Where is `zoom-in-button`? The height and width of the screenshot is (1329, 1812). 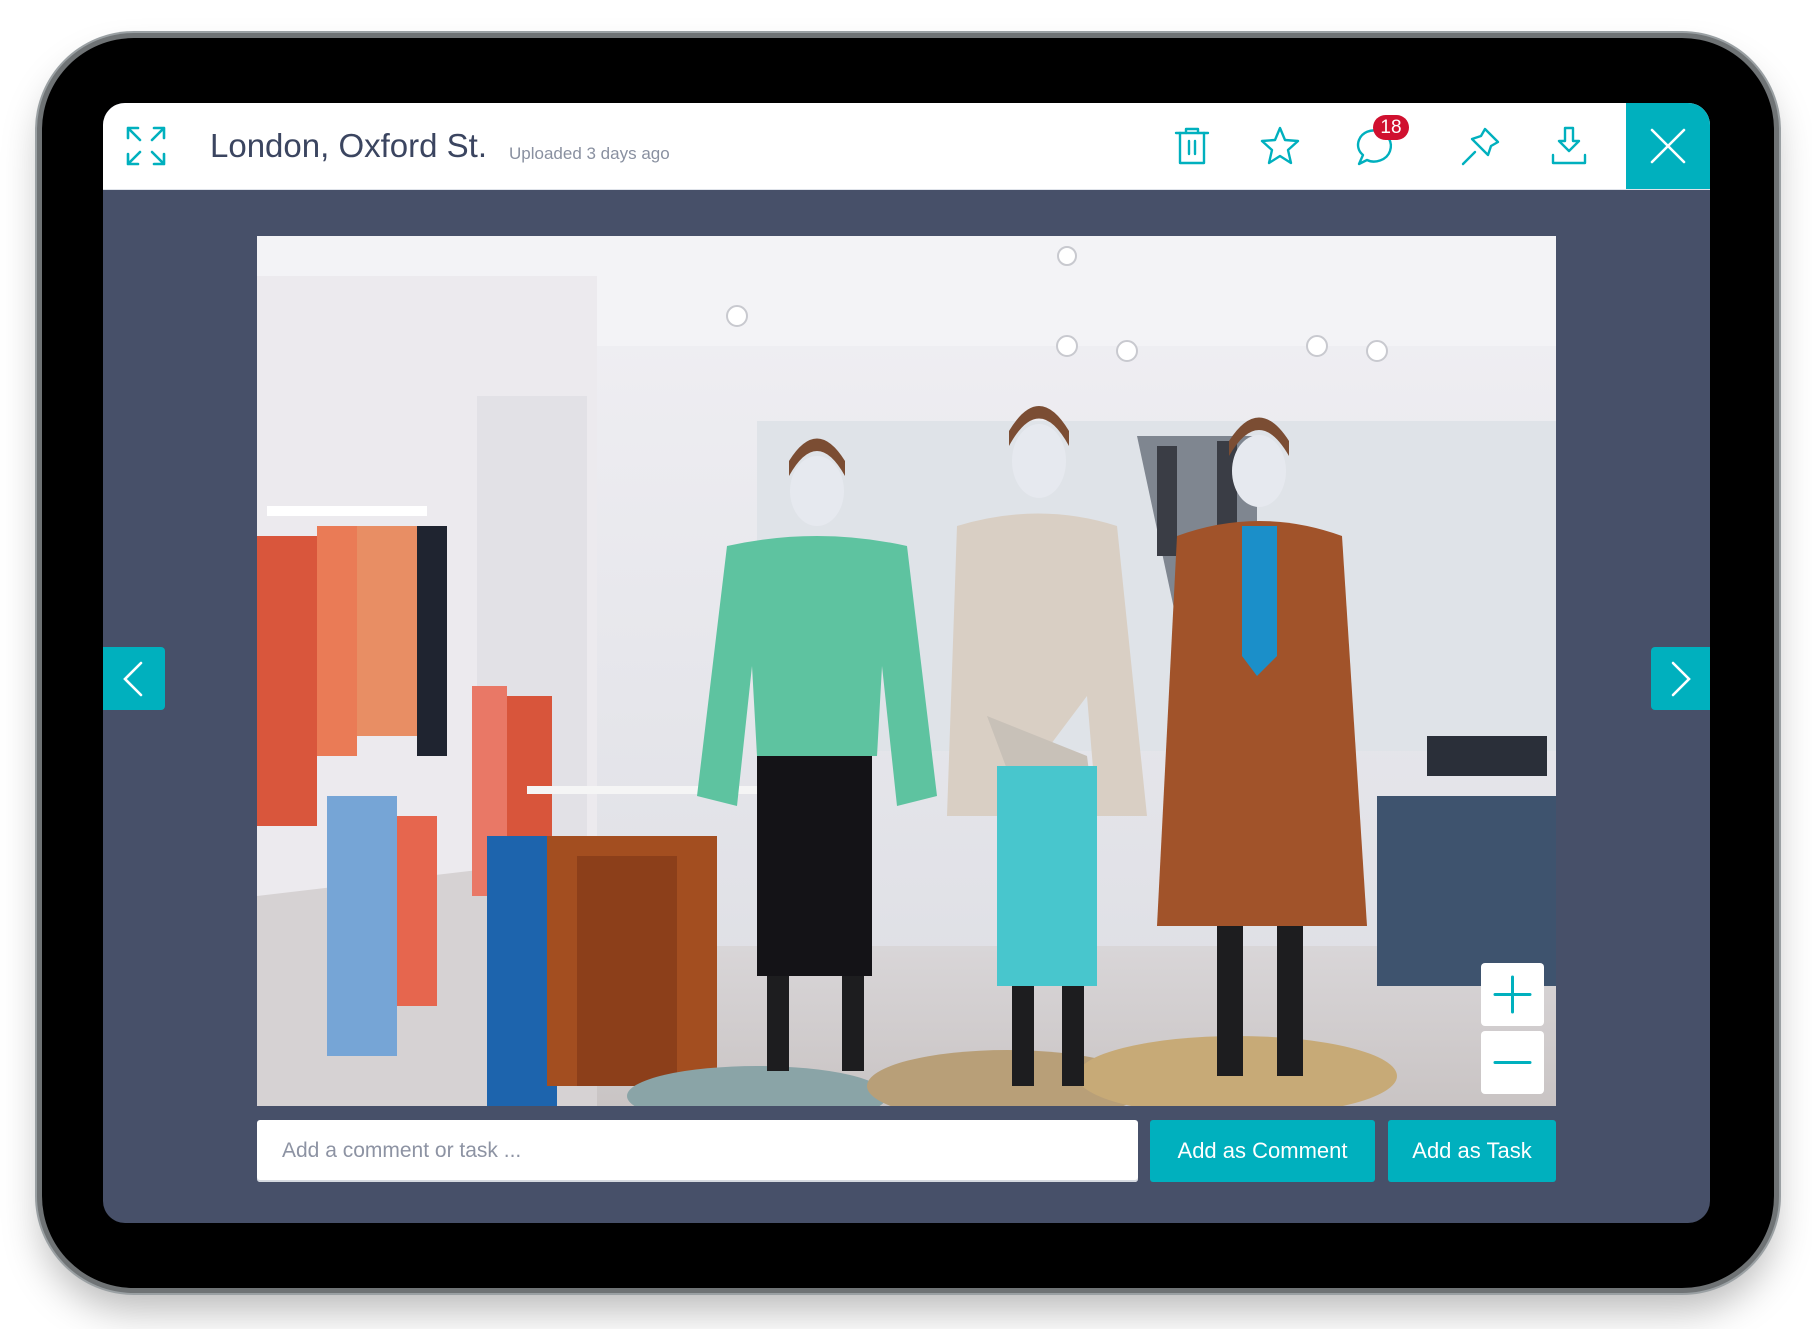
zoom-in-button is located at coordinates (1512, 994).